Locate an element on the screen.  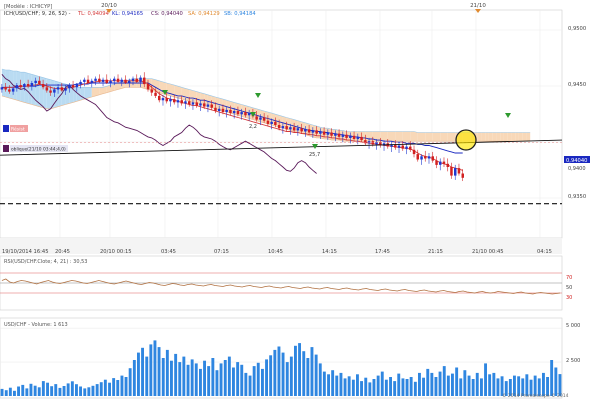
time-tick-9: 21/10 00:45 is located at coordinates (488, 252).